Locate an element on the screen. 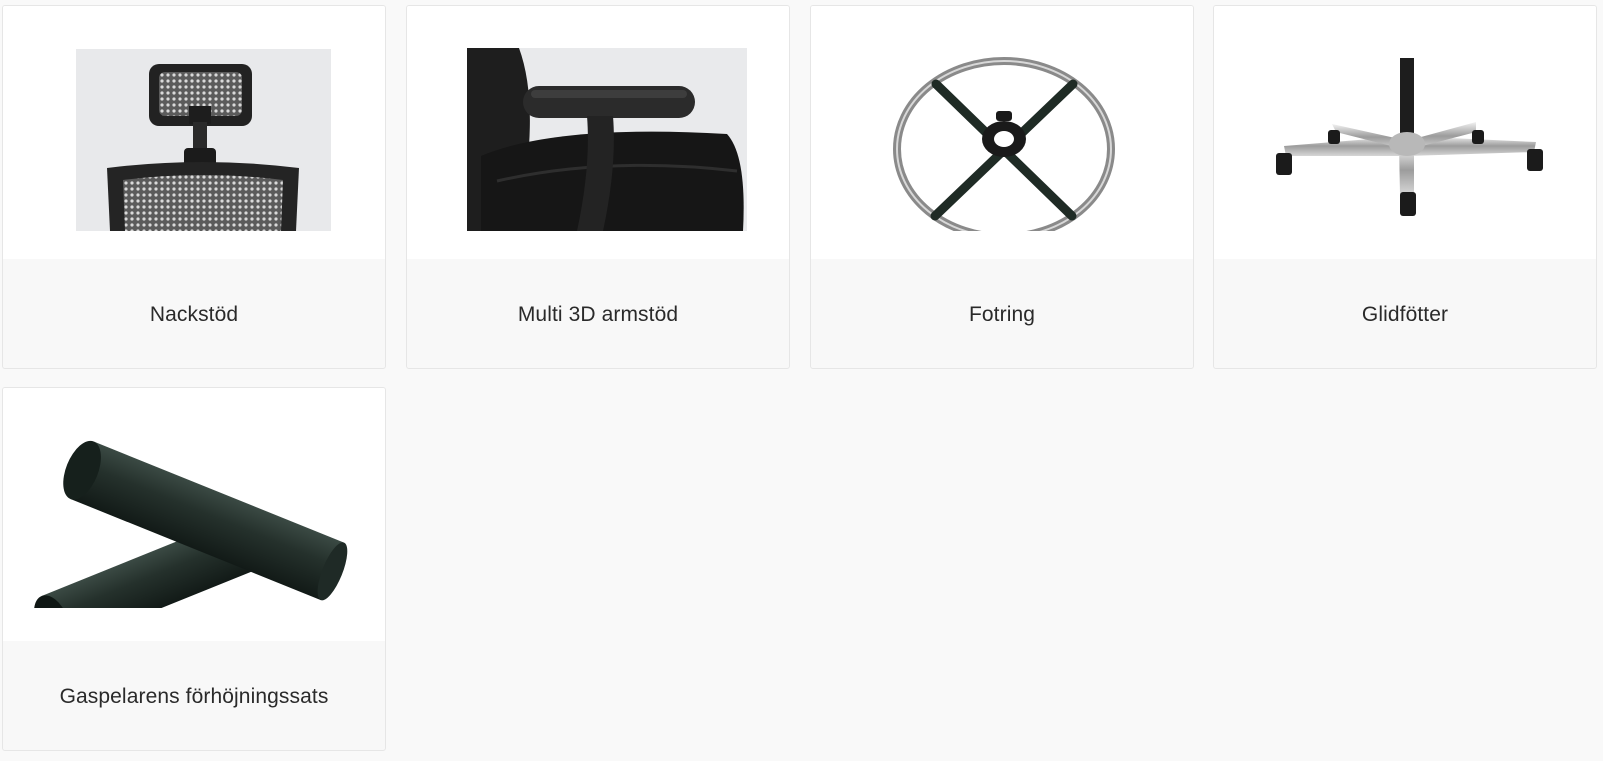 This screenshot has width=1603, height=761. headrest-image is located at coordinates (194, 132).